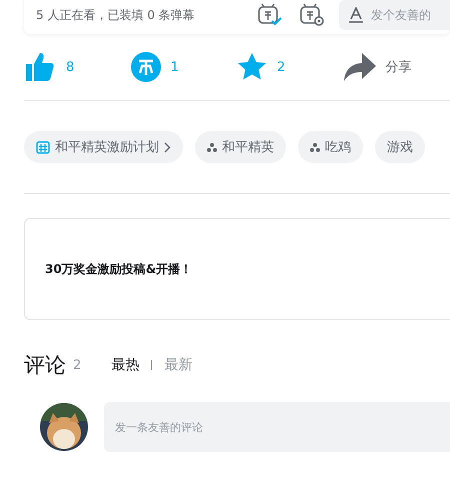 This screenshot has height=479, width=450. I want to click on thumbs-up-icon, so click(40, 67).